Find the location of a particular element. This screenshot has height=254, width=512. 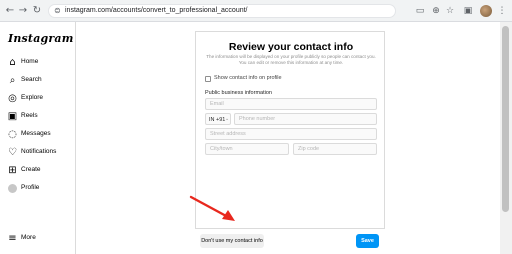

avatar is located at coordinates (12, 188).